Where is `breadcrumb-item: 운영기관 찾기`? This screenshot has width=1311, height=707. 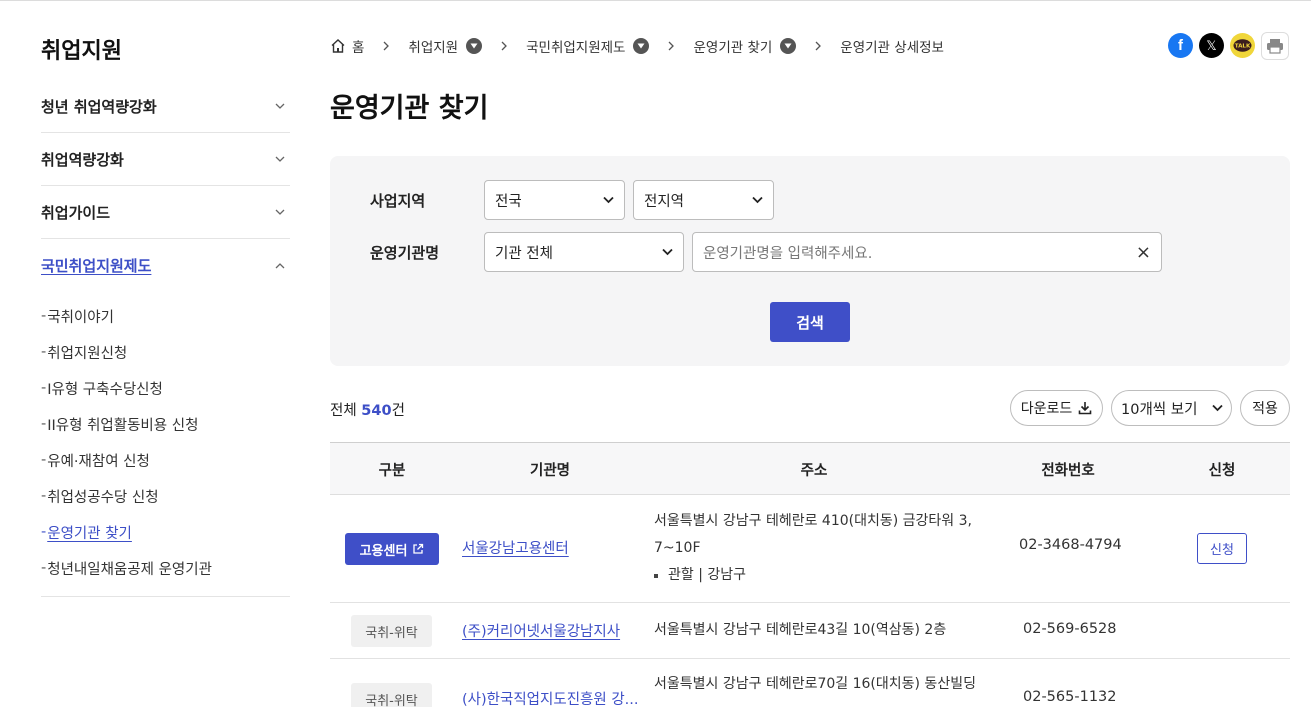
breadcrumb-item: 운영기관 찾기 is located at coordinates (745, 46).